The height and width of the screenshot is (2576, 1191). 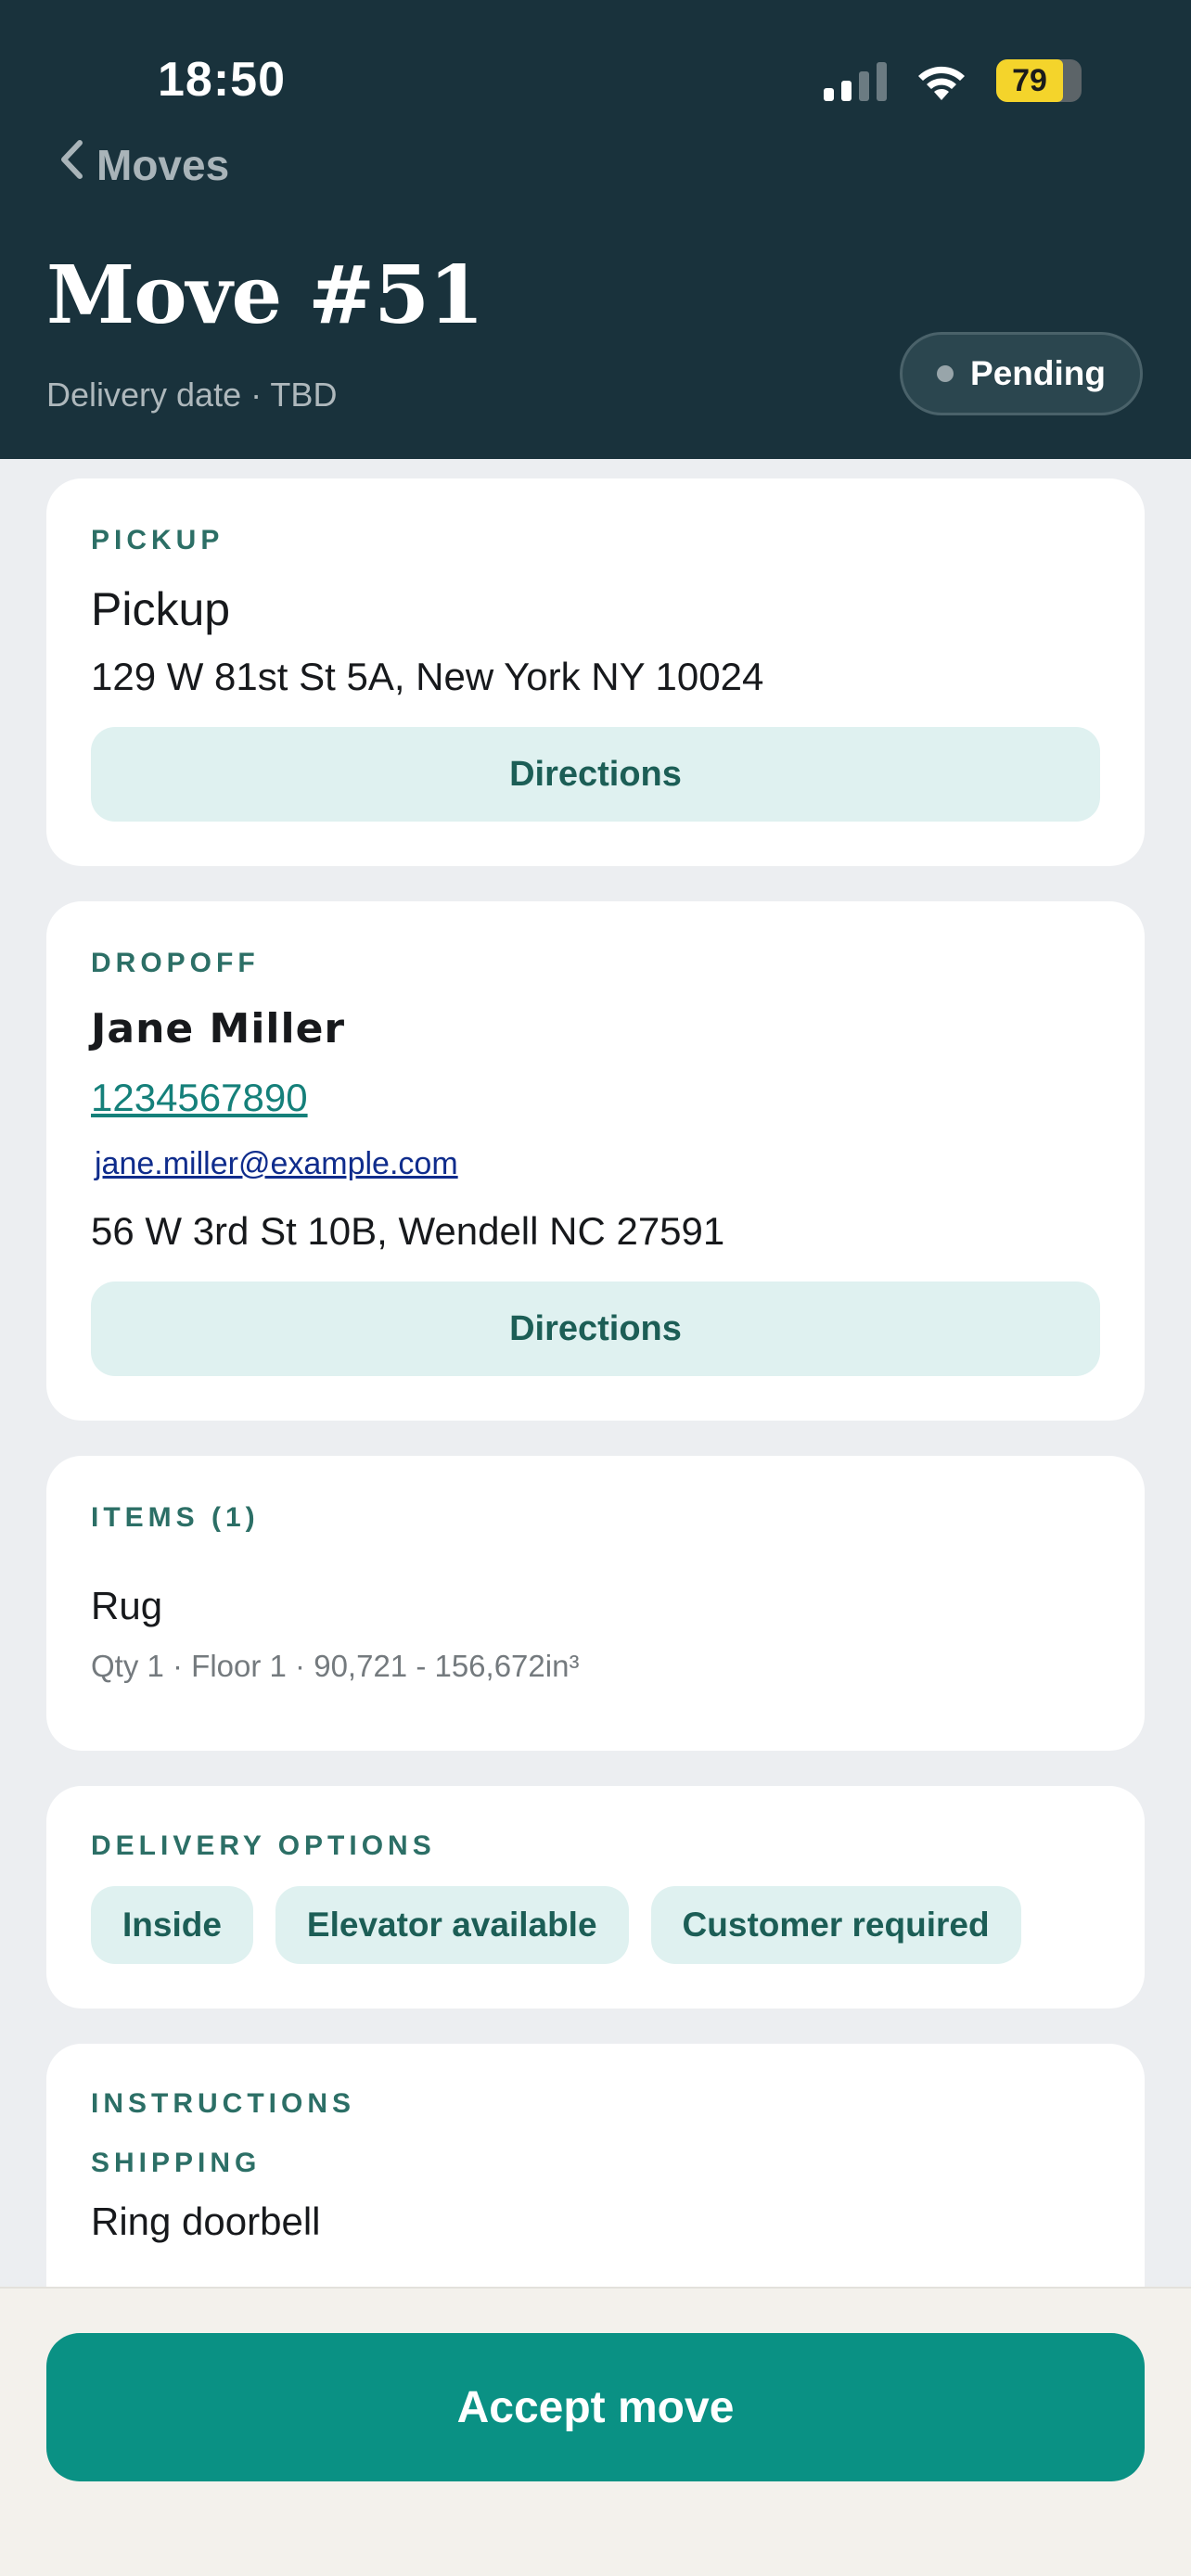 I want to click on status-bar-icons: 79, so click(x=953, y=80).